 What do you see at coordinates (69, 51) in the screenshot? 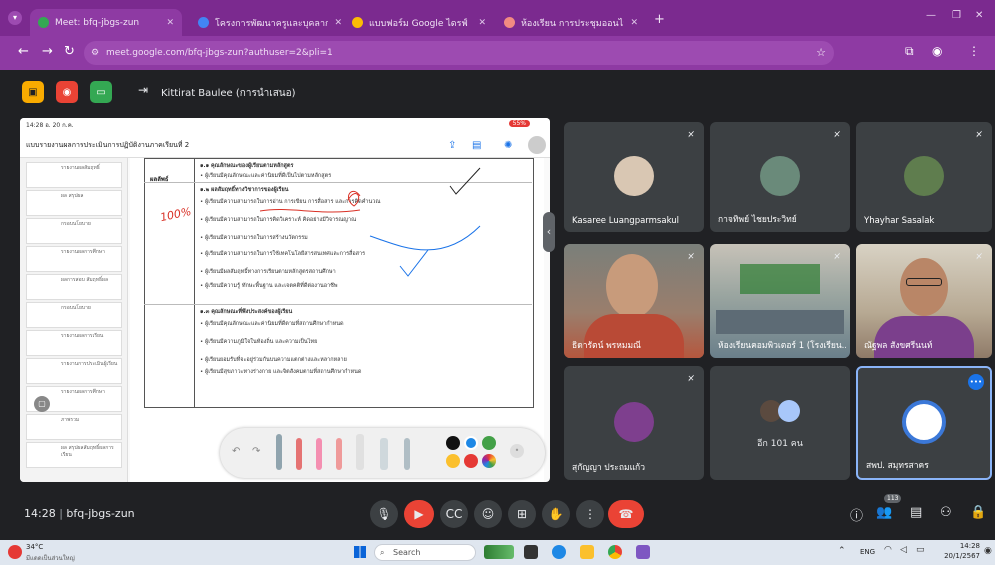
I see `reload-icon: ↻` at bounding box center [69, 51].